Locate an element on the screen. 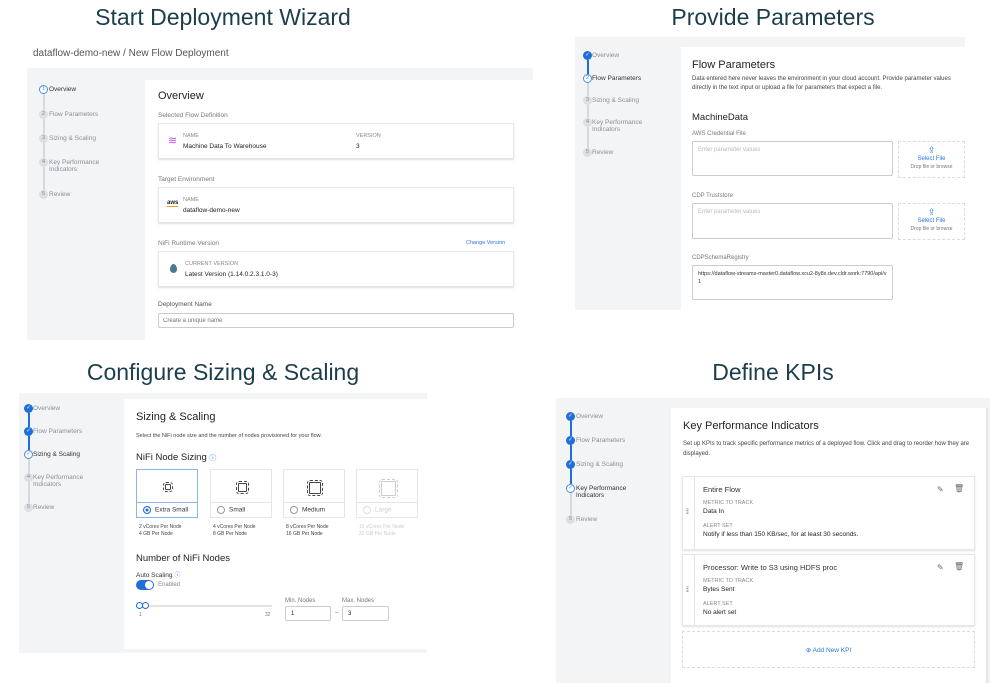  deployment-name-input is located at coordinates (336, 320).